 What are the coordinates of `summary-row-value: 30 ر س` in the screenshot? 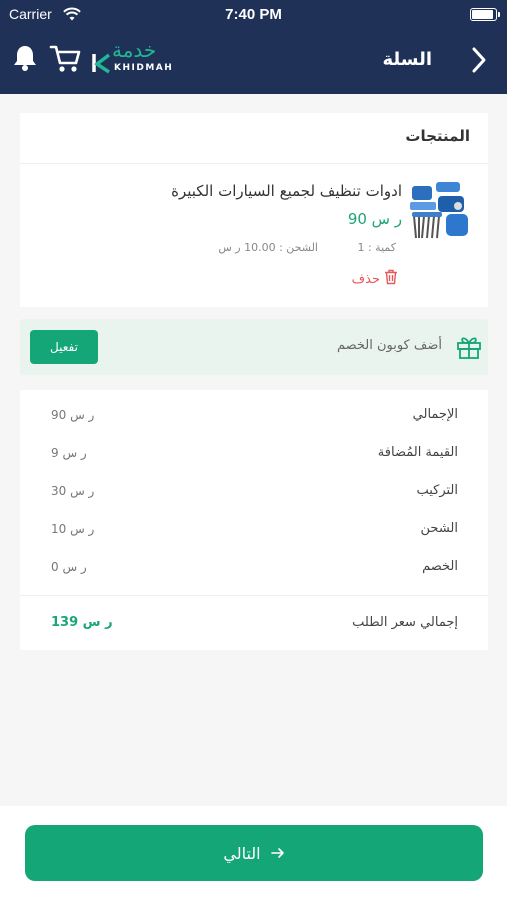 It's located at (73, 491).